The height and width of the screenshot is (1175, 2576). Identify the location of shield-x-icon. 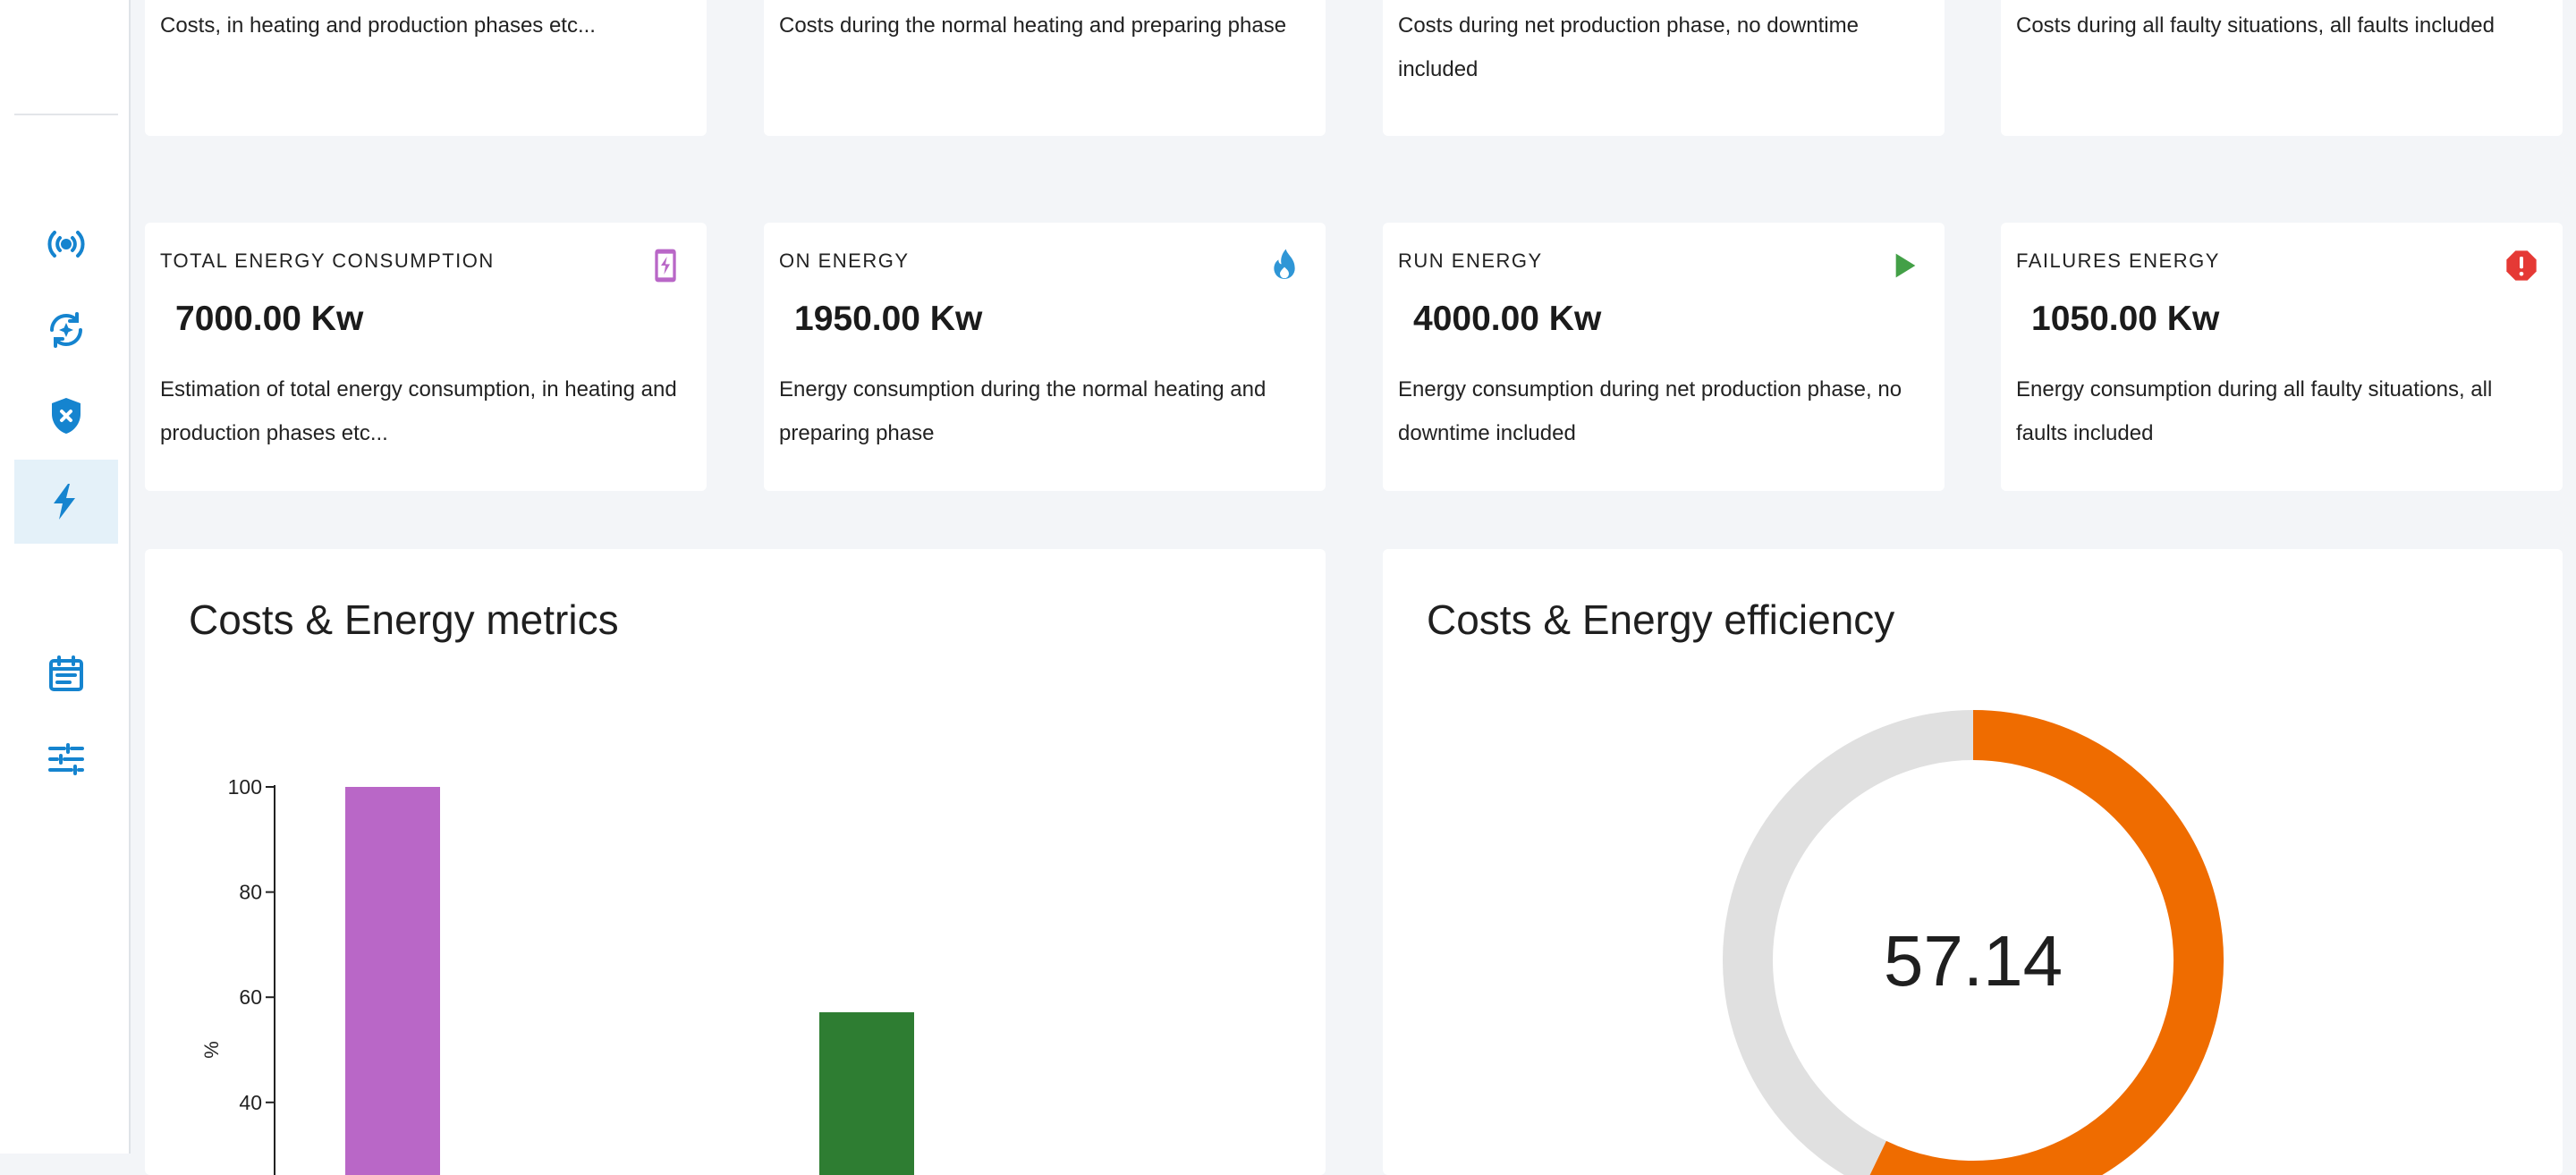
(66, 416).